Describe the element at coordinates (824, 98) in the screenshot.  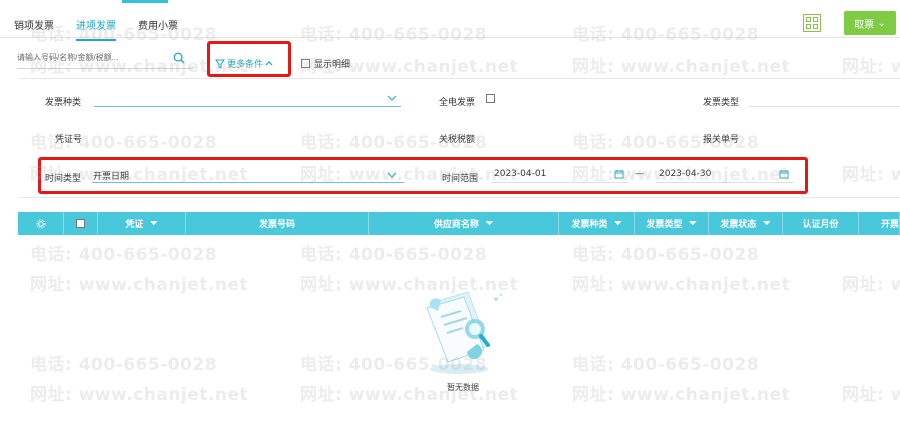
I see `invoice-type-select` at that location.